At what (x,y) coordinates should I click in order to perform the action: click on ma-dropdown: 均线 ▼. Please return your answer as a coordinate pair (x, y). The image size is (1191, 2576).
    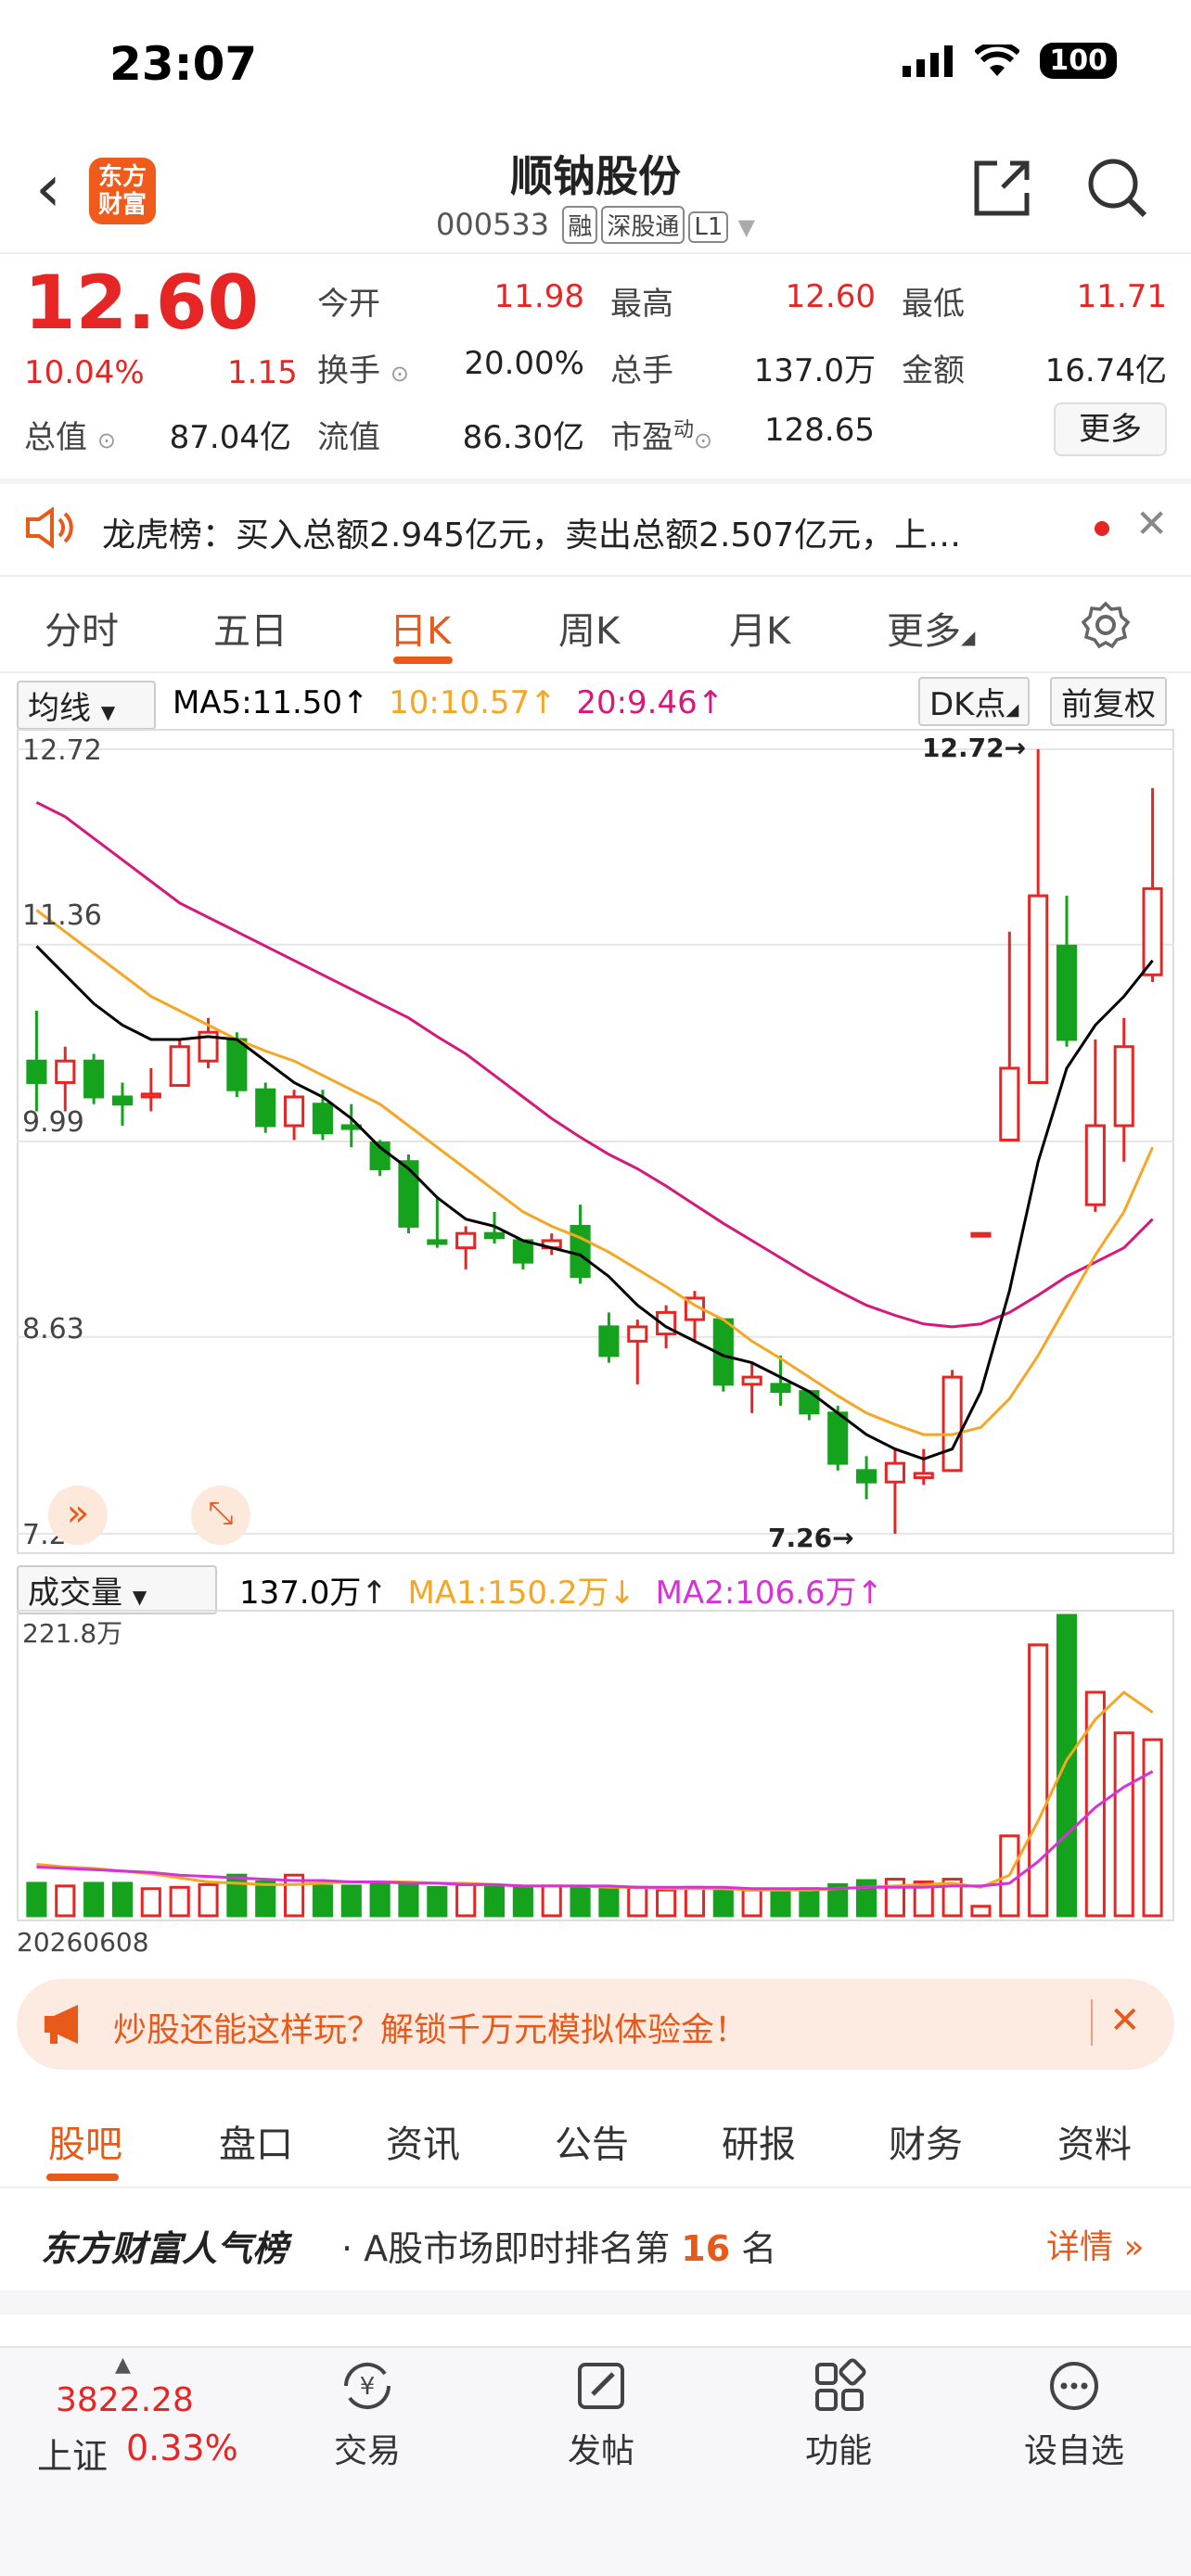
    Looking at the image, I should click on (86, 705).